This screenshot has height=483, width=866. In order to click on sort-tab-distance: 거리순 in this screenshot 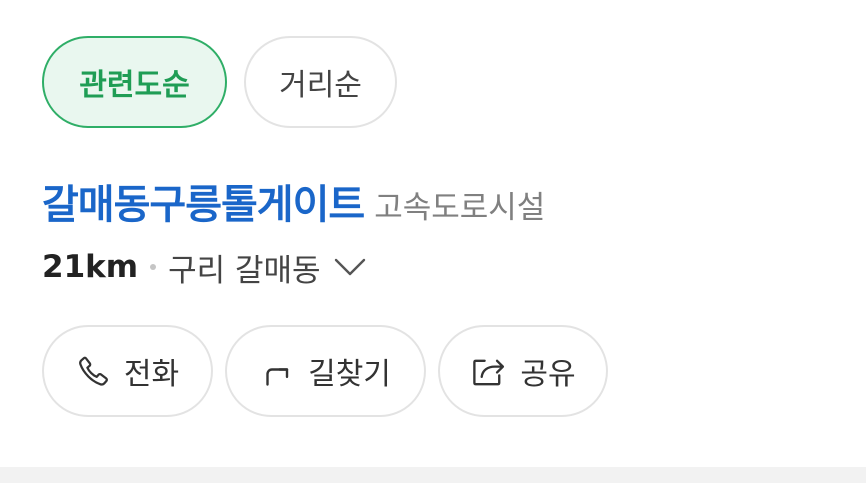, I will do `click(320, 82)`.